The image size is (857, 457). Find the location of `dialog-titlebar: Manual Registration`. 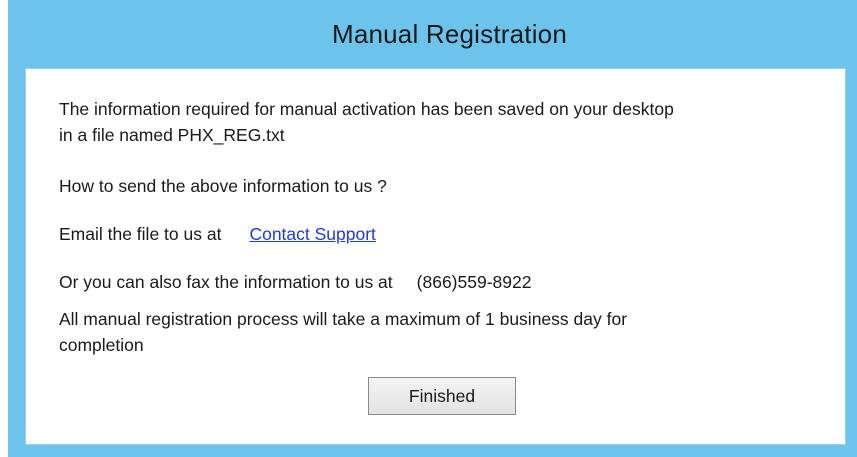

dialog-titlebar: Manual Registration is located at coordinates (432, 34).